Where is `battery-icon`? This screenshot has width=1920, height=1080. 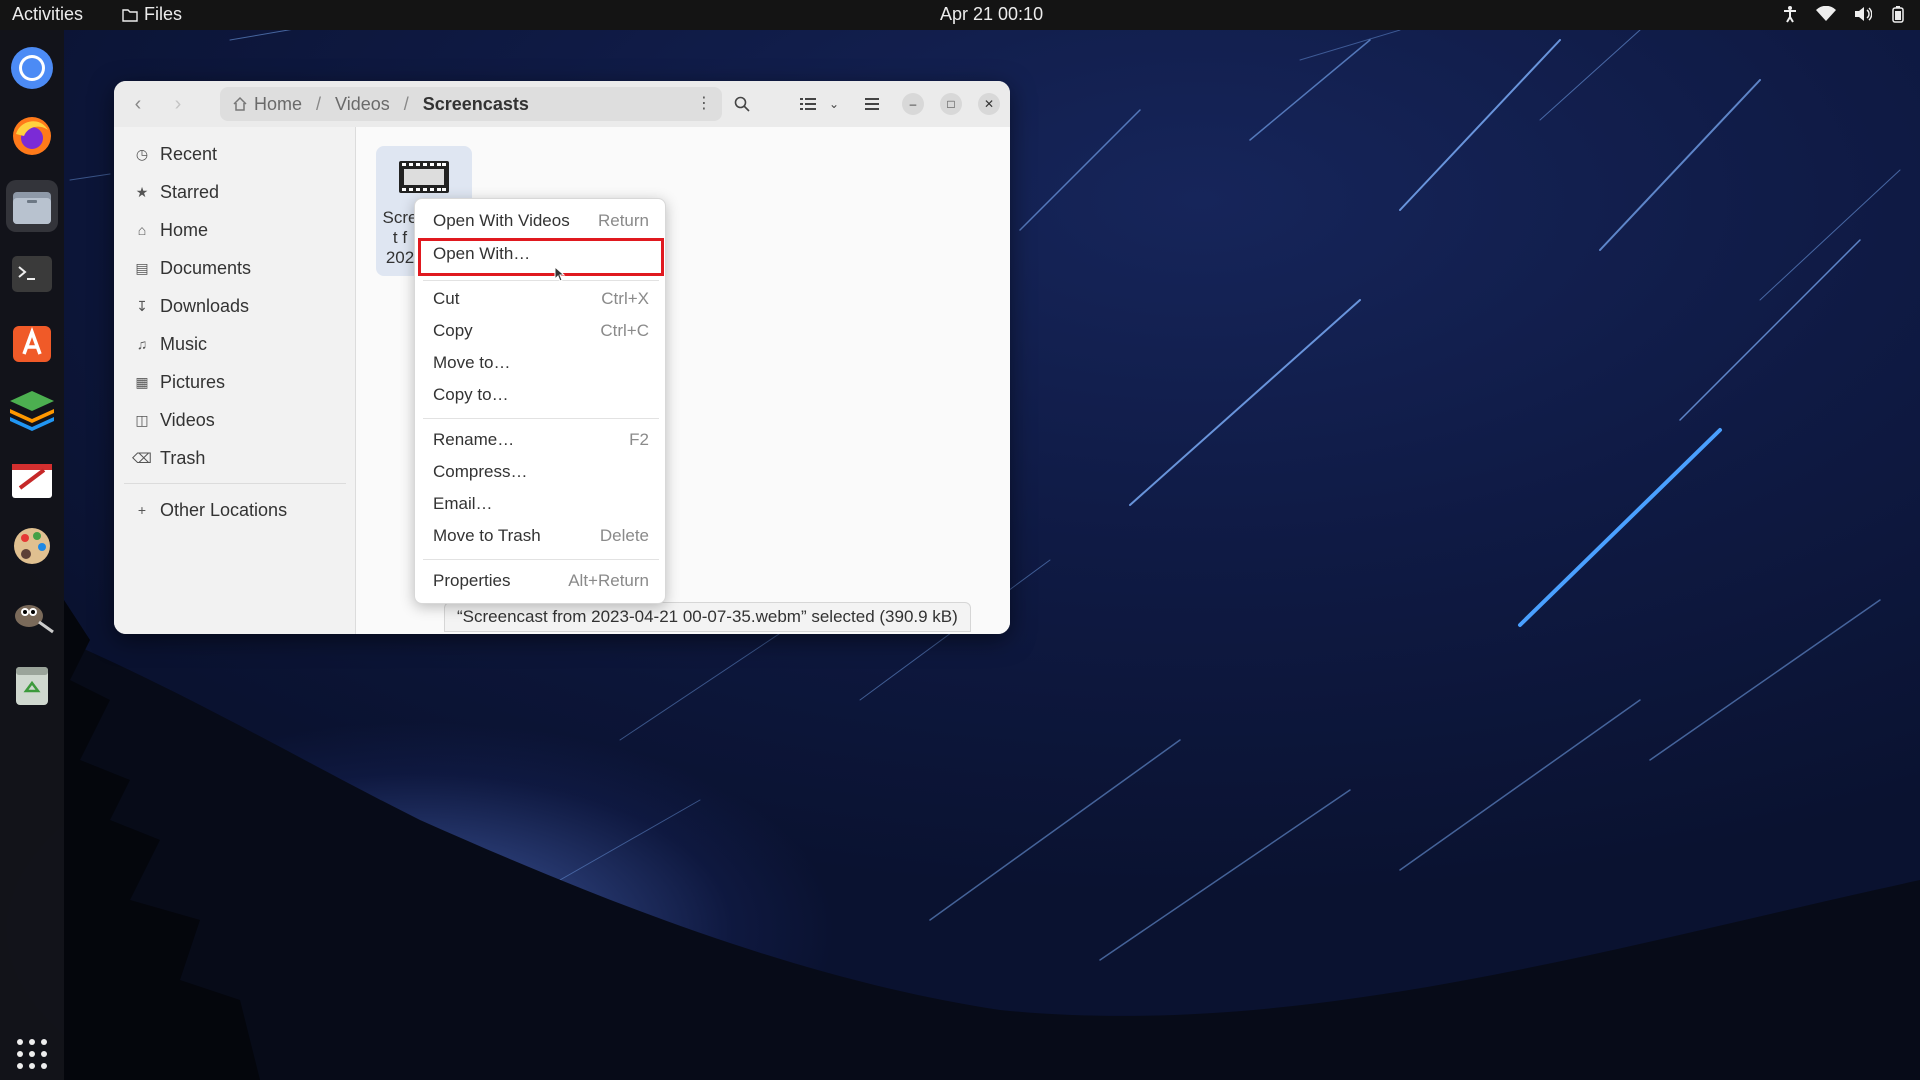
battery-icon is located at coordinates (1898, 14).